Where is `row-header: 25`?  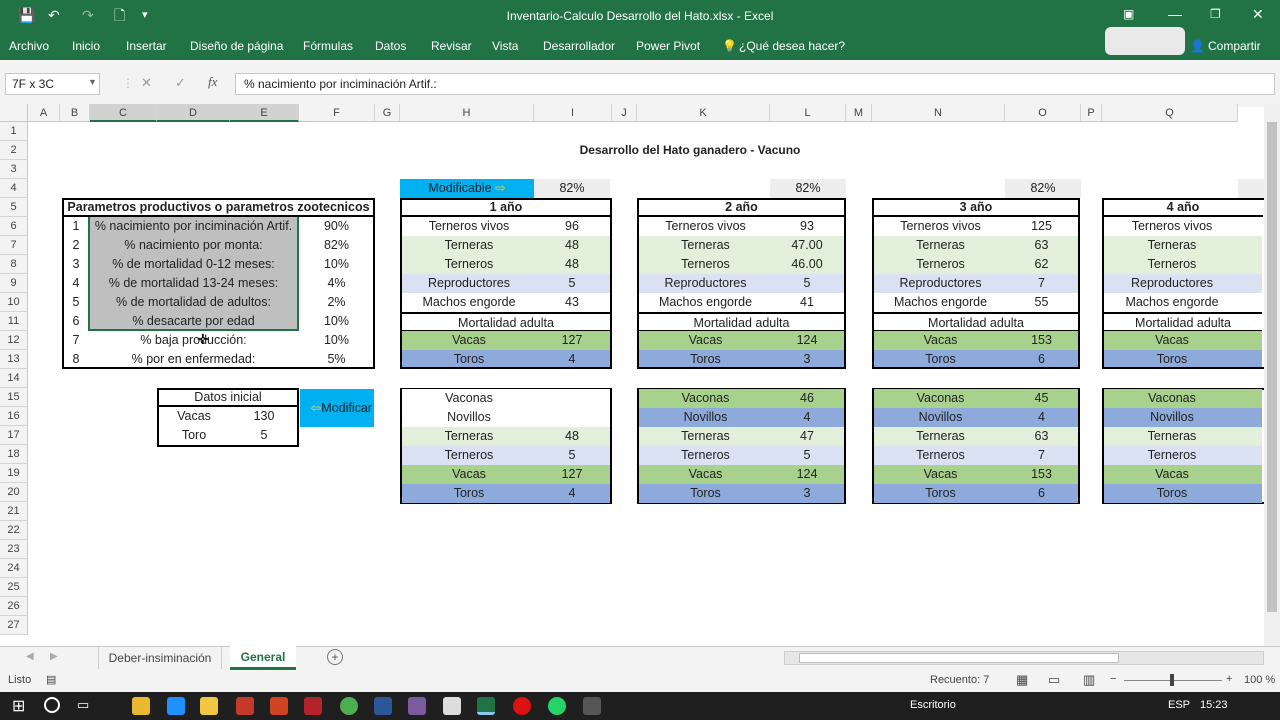 row-header: 25 is located at coordinates (14, 587).